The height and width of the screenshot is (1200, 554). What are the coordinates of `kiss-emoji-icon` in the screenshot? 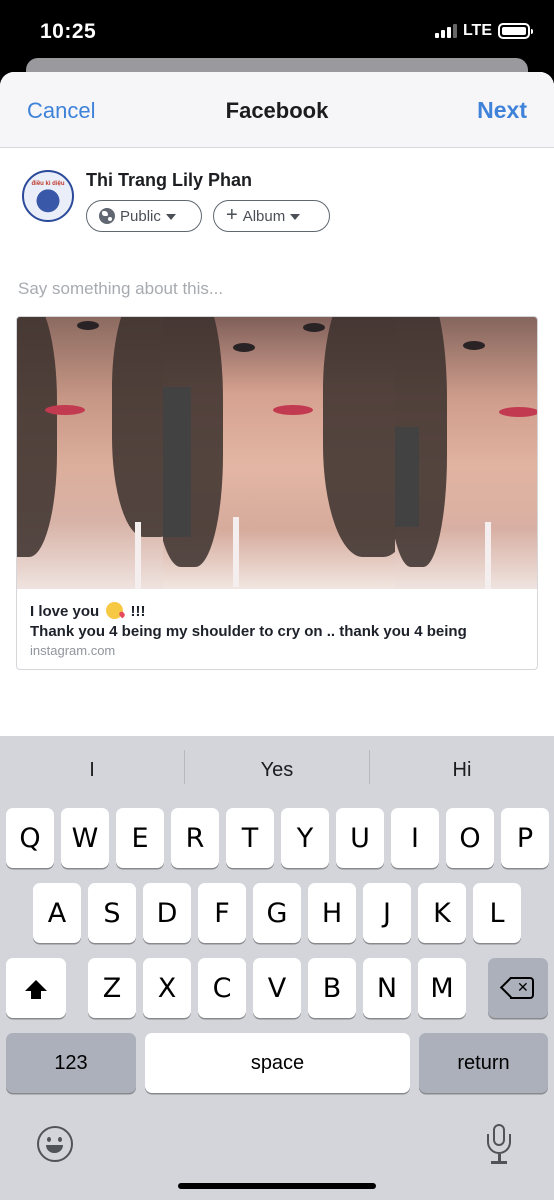 It's located at (115, 610).